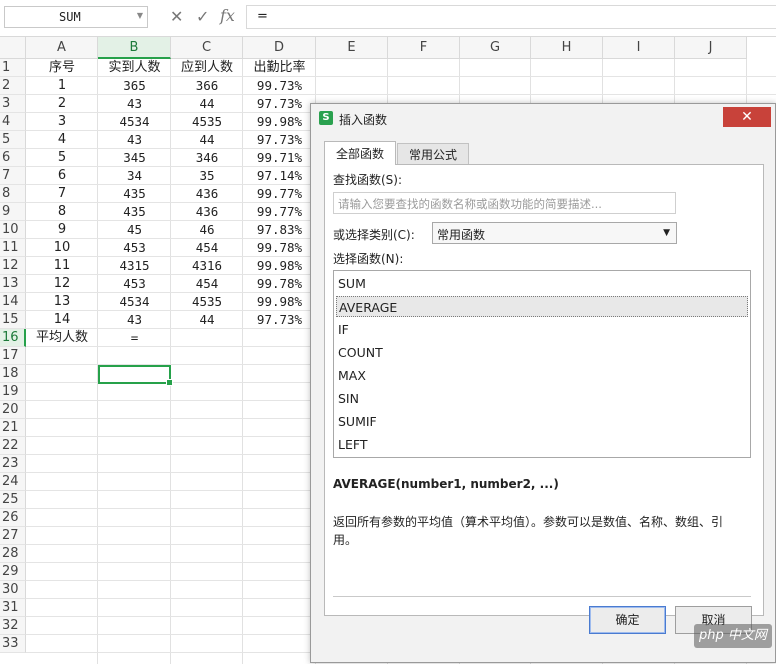 This screenshot has width=776, height=664. I want to click on row-header-31: 31, so click(13, 608).